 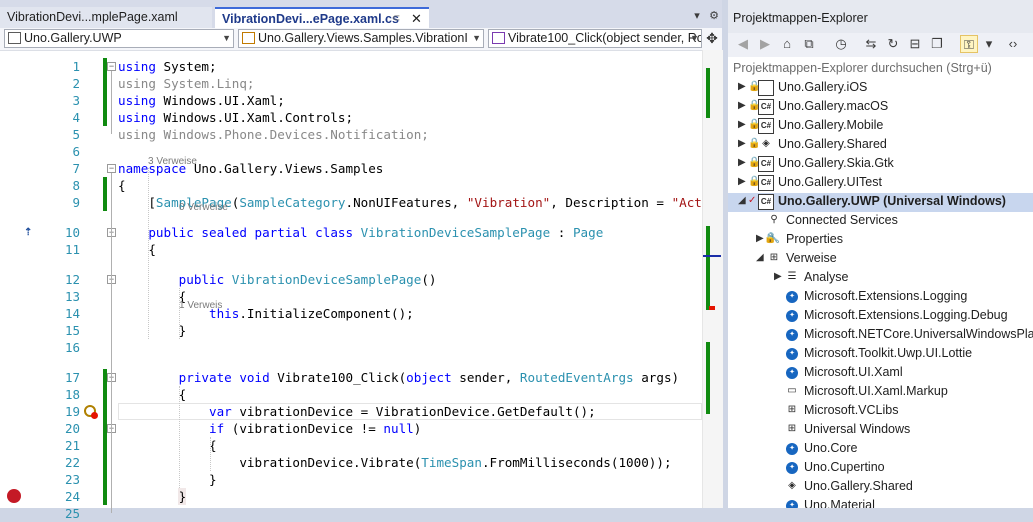 What do you see at coordinates (871, 44) in the screenshot?
I see `sync-with-document-icon: ⇆` at bounding box center [871, 44].